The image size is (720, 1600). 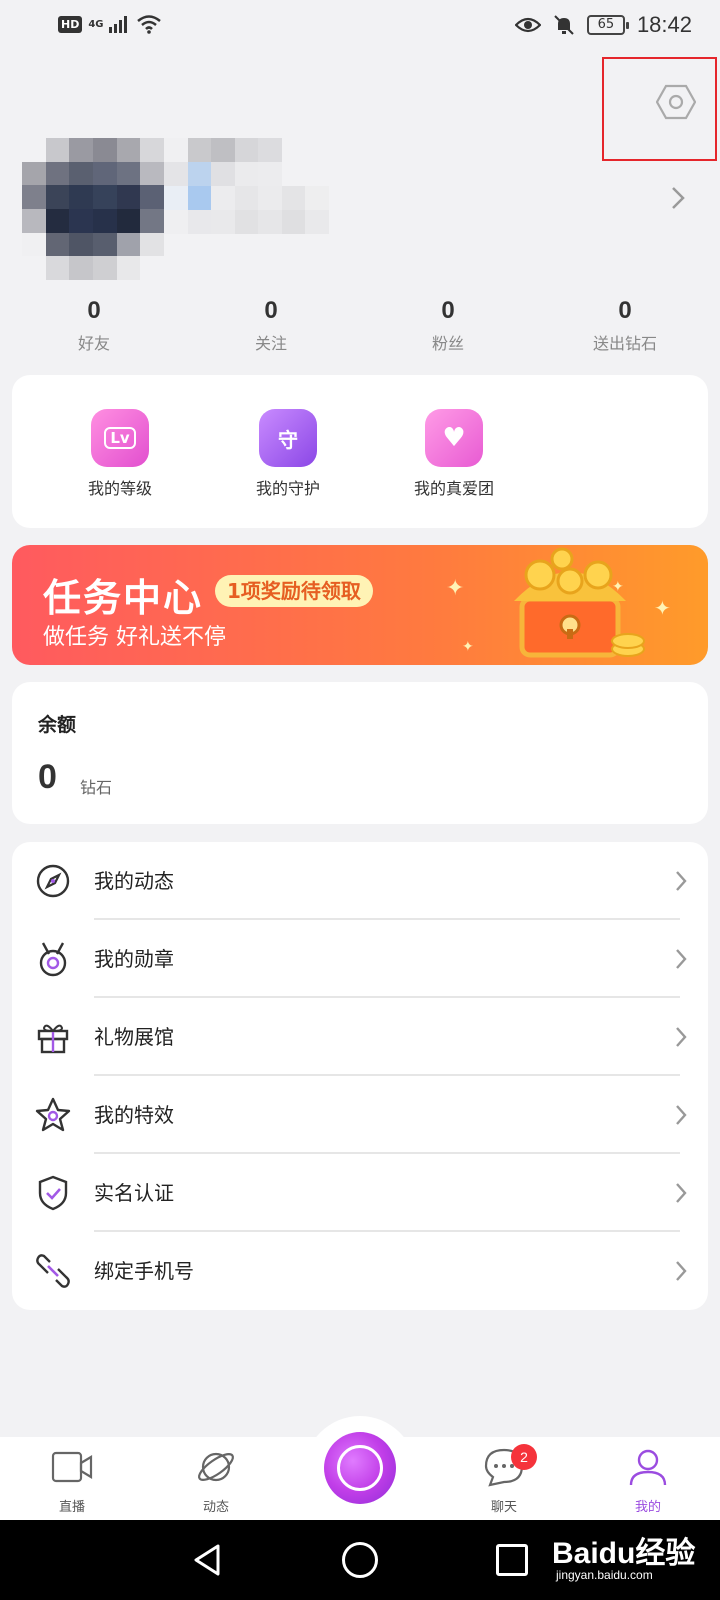 I want to click on record-ring-icon, so click(x=360, y=1468).